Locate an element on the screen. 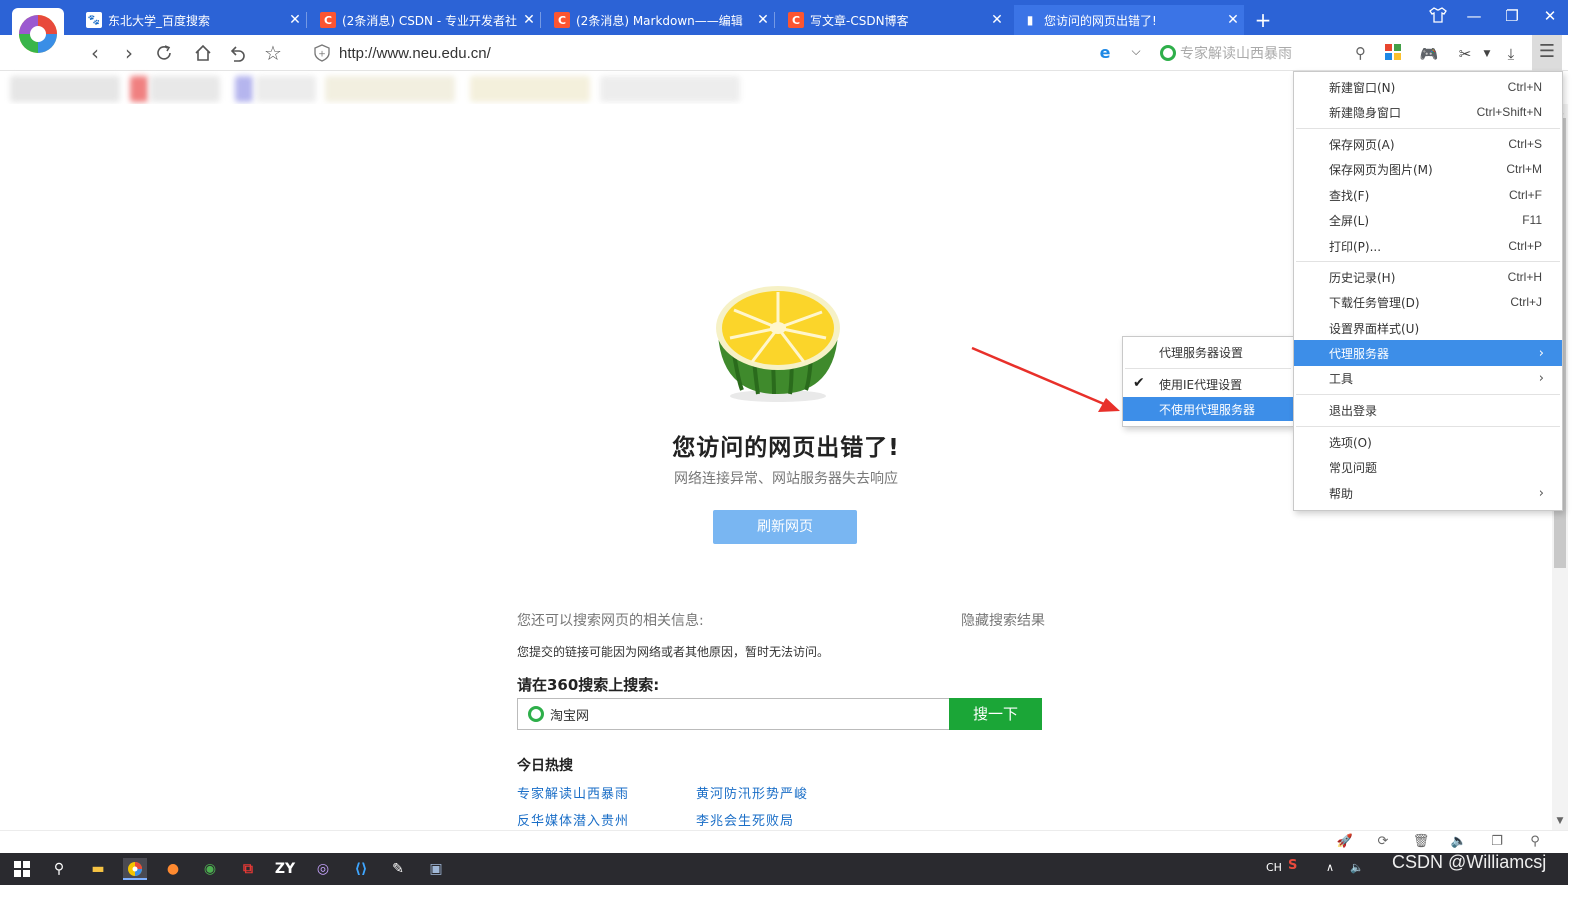 Image resolution: width=1596 pixels, height=902 pixels. browser-360-icon is located at coordinates (135, 869).